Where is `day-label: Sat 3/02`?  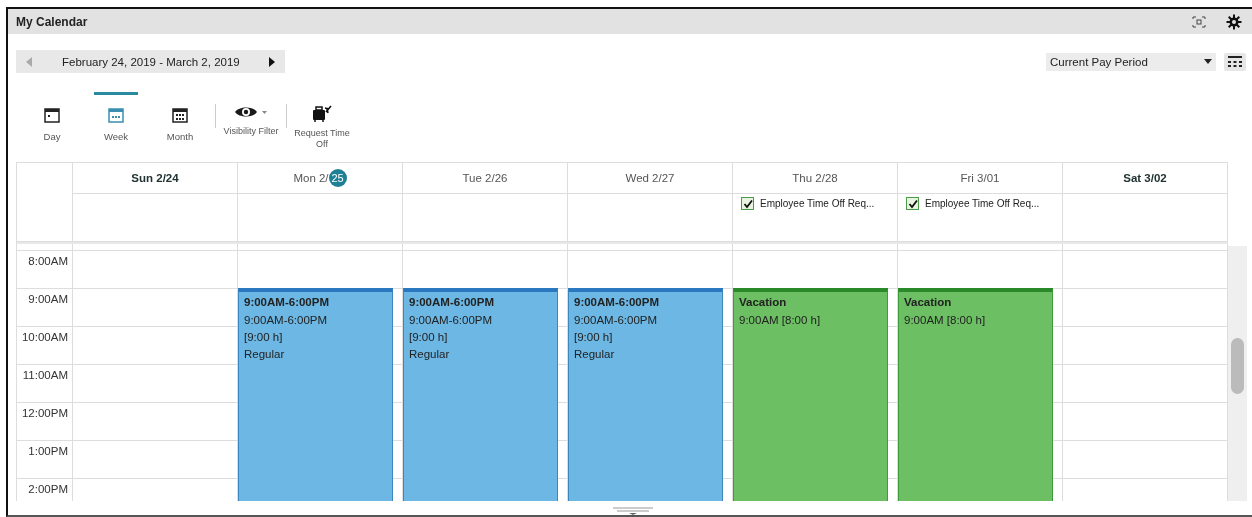
day-label: Sat 3/02 is located at coordinates (1145, 178).